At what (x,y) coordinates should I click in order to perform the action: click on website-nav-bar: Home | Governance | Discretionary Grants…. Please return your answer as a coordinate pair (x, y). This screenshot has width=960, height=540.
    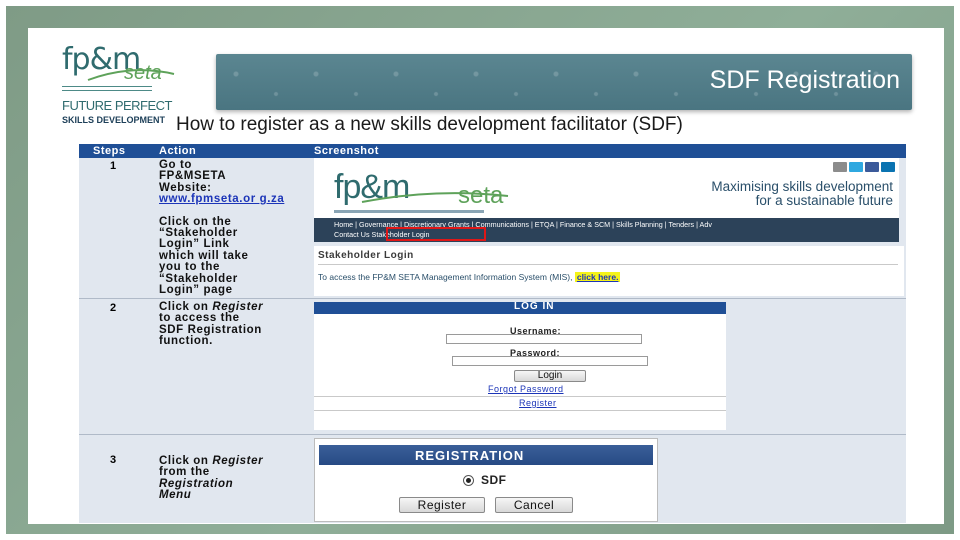
    Looking at the image, I should click on (606, 230).